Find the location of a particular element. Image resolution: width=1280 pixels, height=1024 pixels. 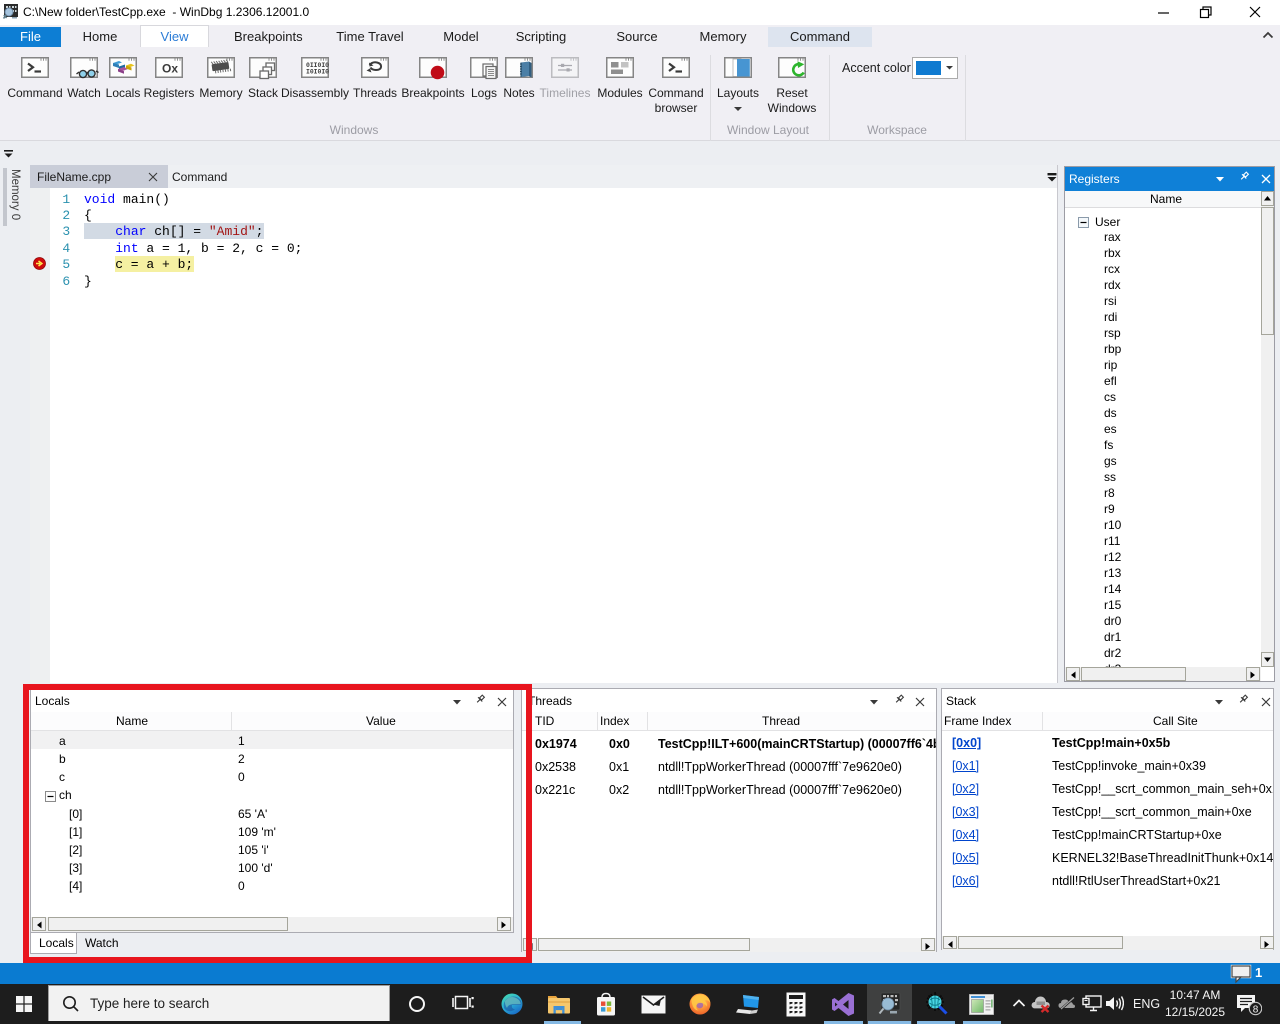

svg-text: 8 is located at coordinates (1256, 1009).